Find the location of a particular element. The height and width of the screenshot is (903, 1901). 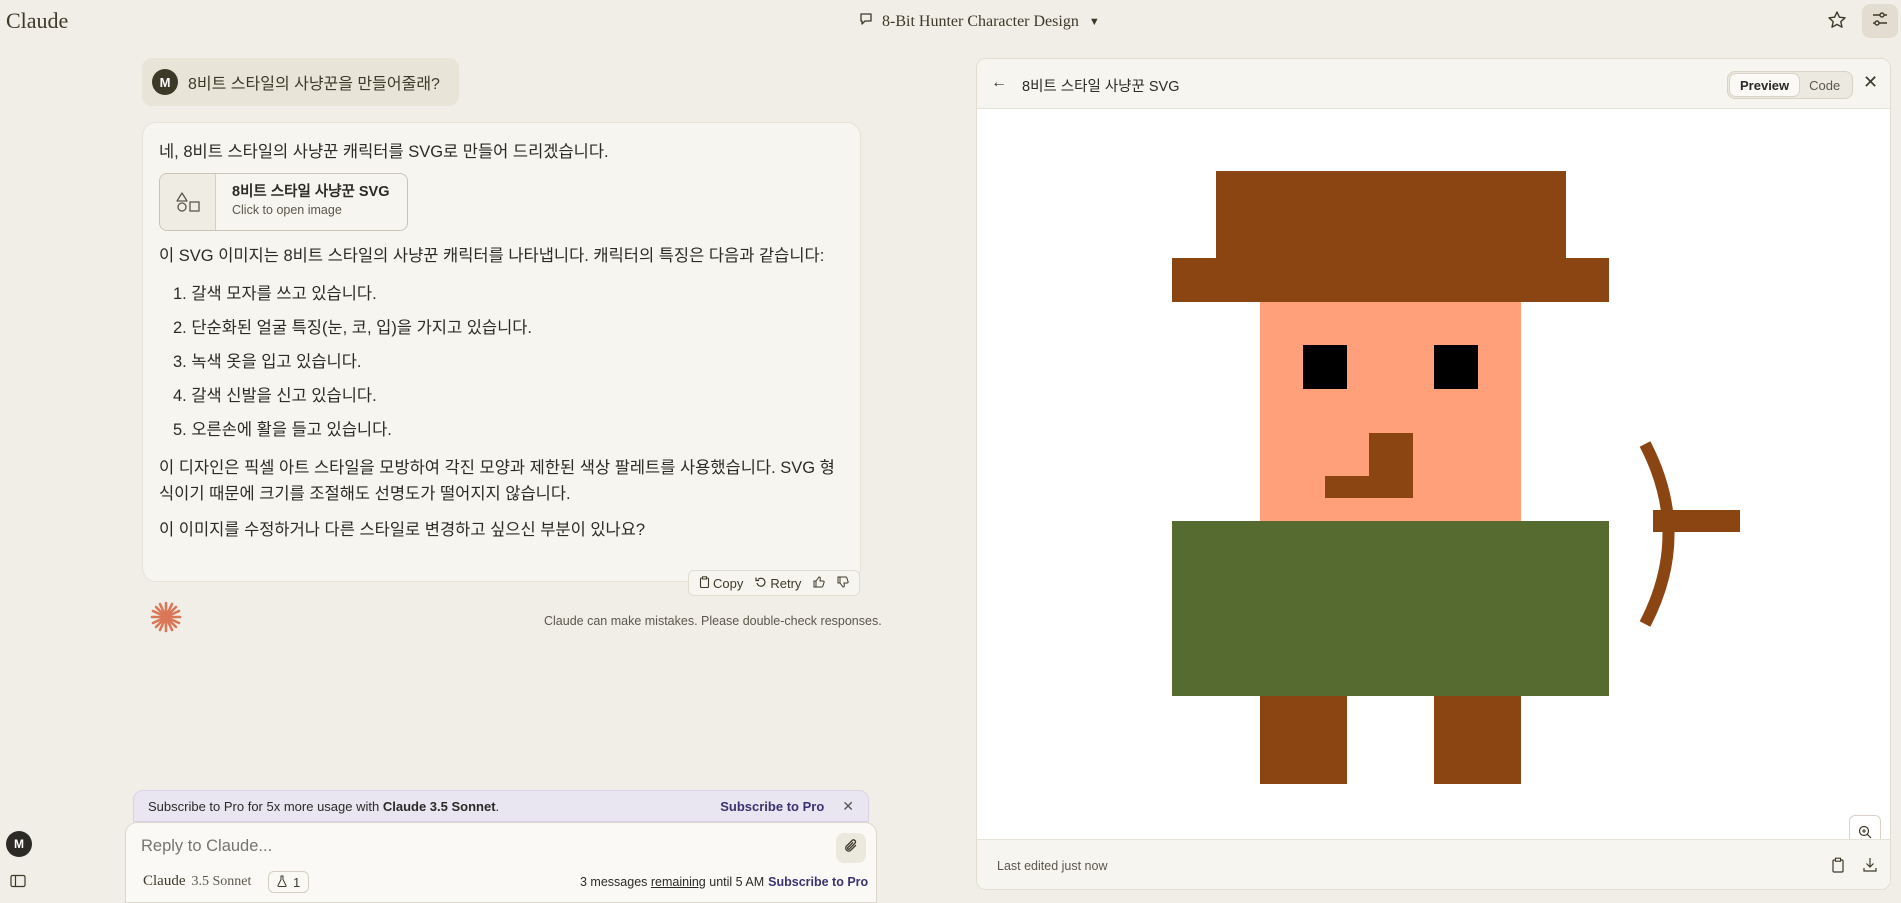

model-name: Claude is located at coordinates (164, 881).